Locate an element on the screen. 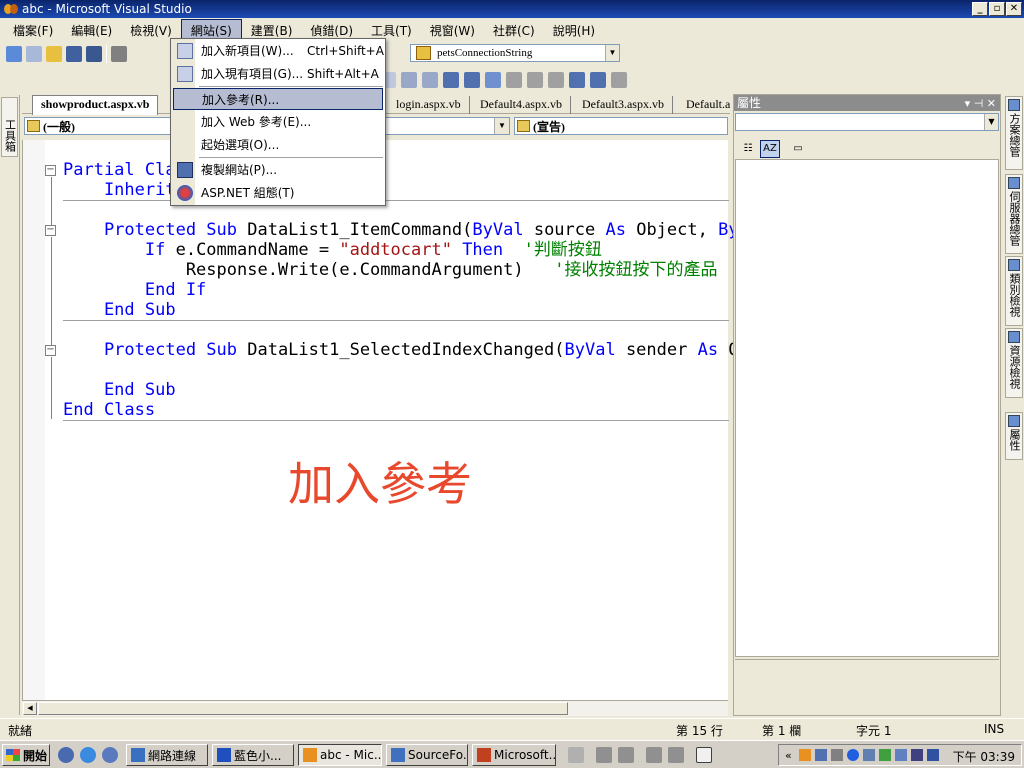 The height and width of the screenshot is (768, 1024). panel-close-icon: ✕ is located at coordinates (991, 103).